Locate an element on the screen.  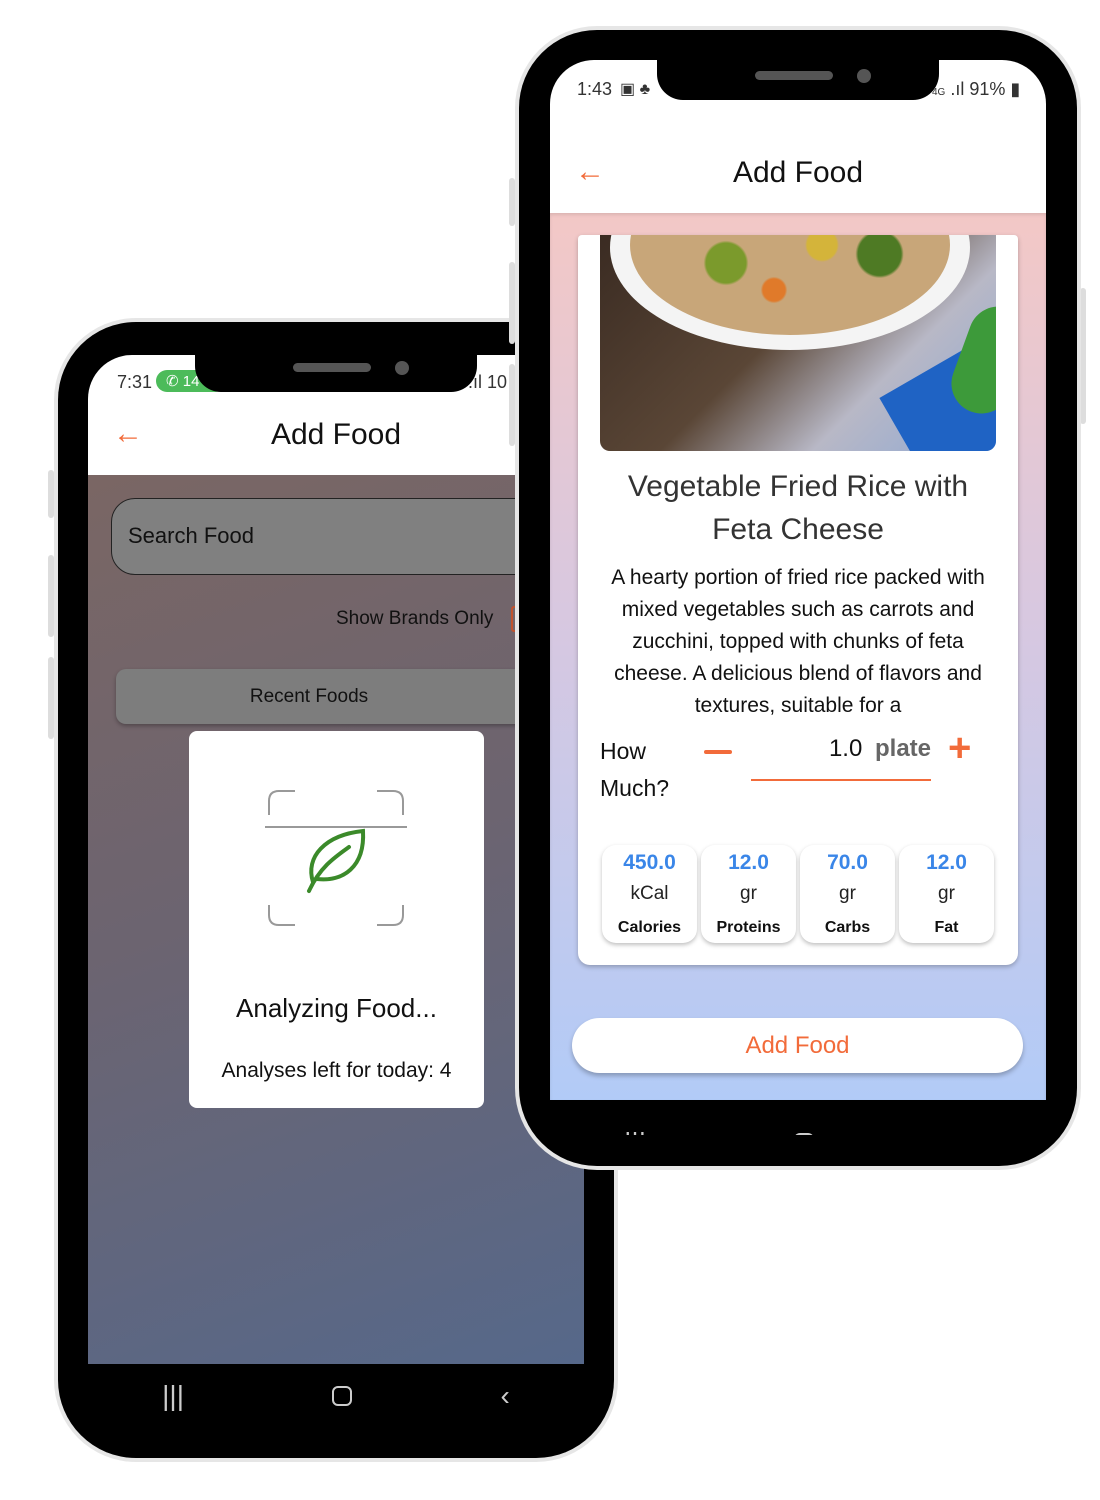
status-time: 7:31 is located at coordinates (135, 382).